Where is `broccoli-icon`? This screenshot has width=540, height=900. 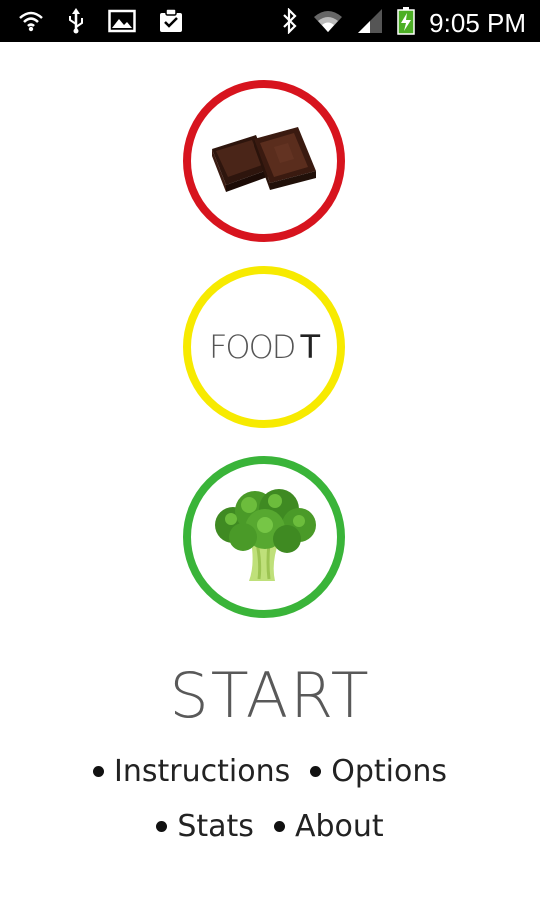
broccoli-icon is located at coordinates (264, 537).